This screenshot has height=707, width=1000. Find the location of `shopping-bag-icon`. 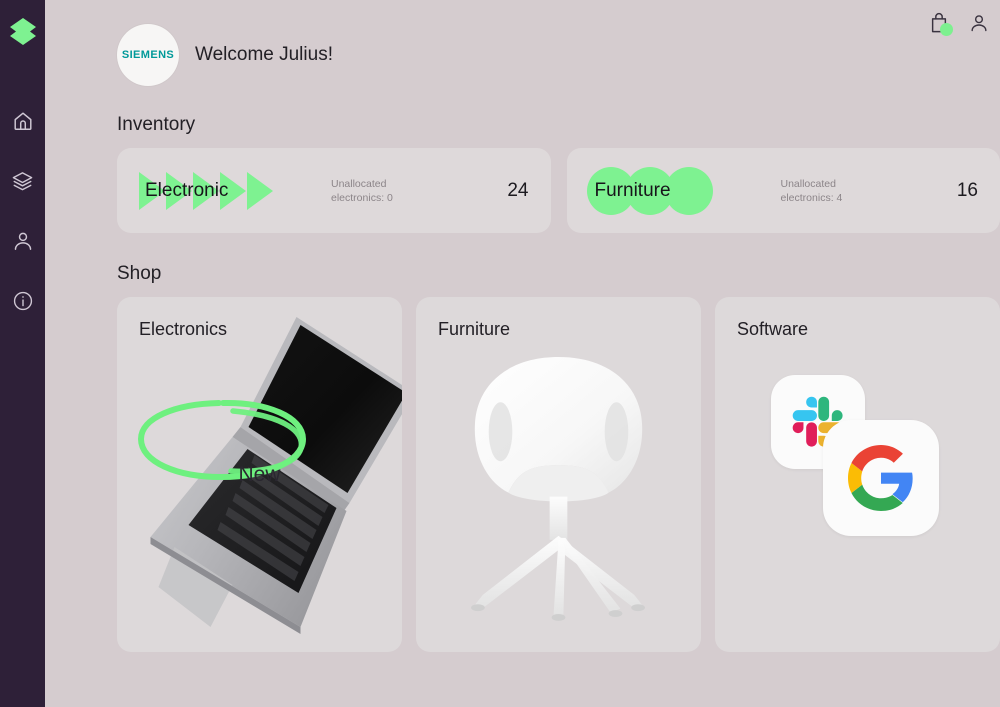

shopping-bag-icon is located at coordinates (939, 23).